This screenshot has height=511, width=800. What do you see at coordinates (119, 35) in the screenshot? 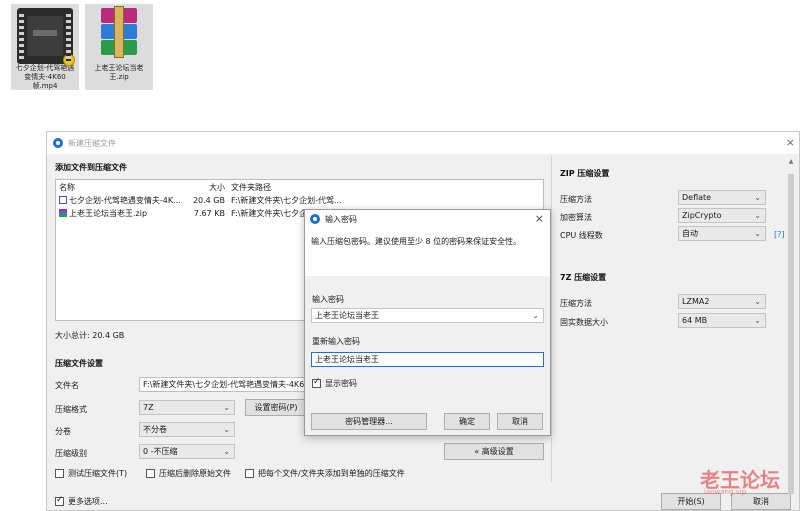
I see `winrar-archive-icon` at bounding box center [119, 35].